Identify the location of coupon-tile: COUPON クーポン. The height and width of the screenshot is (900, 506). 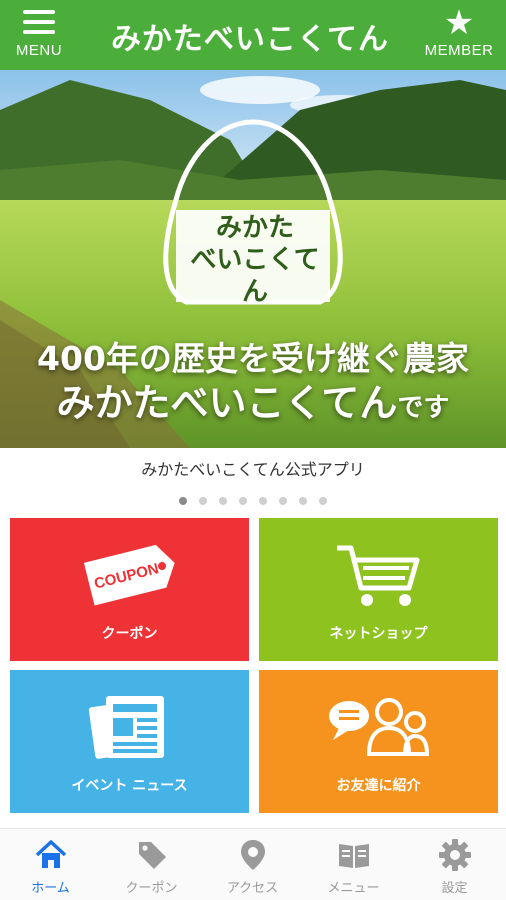
(129, 589).